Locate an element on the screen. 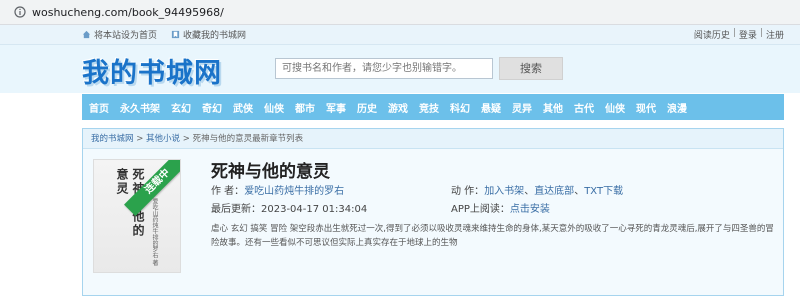 Image resolution: width=800 pixels, height=298 pixels. nav-item: 历史 is located at coordinates (367, 107).